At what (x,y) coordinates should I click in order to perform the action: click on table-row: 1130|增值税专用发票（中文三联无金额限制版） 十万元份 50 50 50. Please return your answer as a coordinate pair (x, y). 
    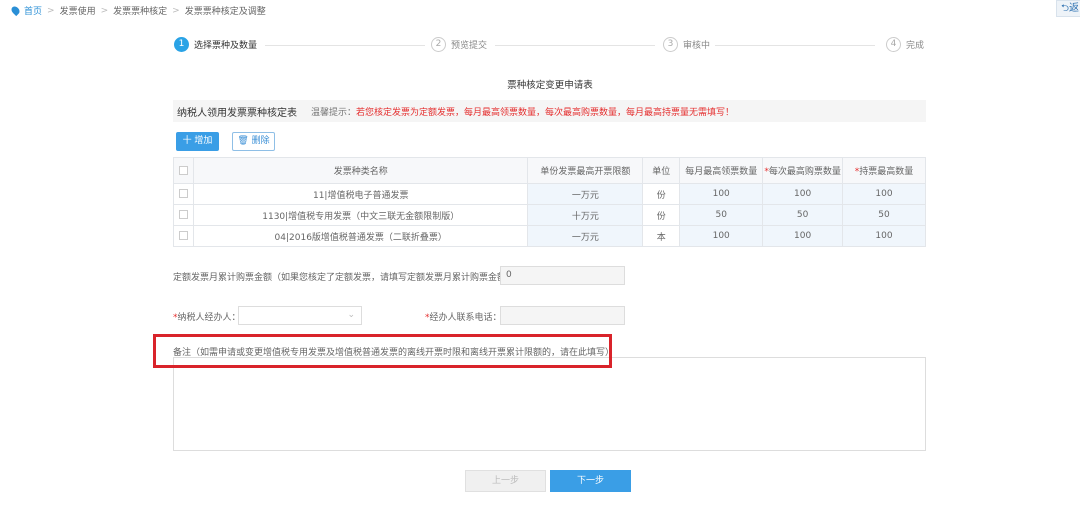
    Looking at the image, I should click on (549, 215).